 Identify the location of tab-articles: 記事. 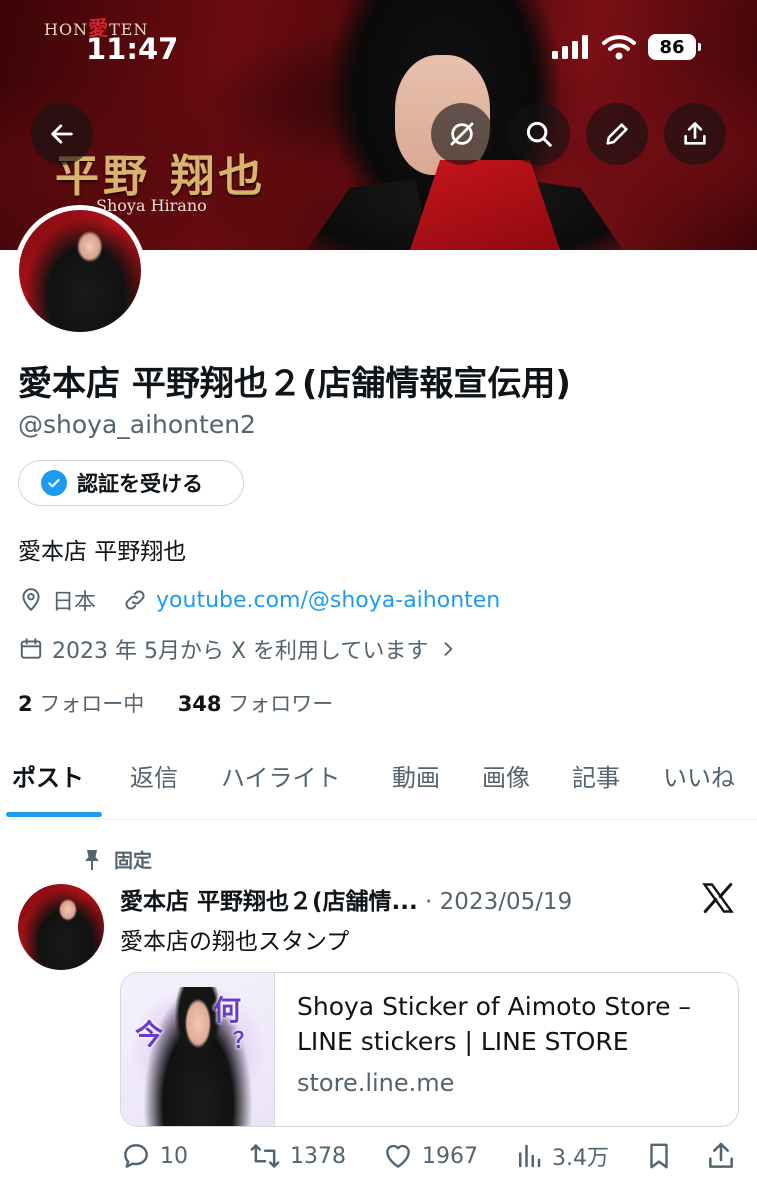
(596, 775).